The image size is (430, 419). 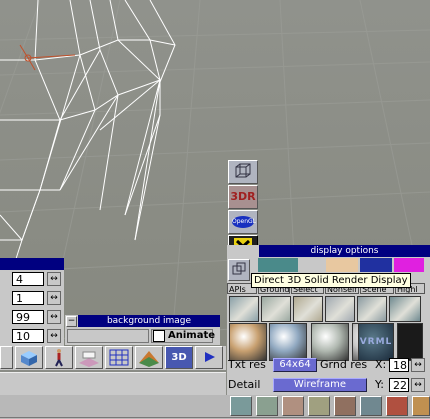 What do you see at coordinates (28, 279) in the screenshot?
I see `param-input-1: 4` at bounding box center [28, 279].